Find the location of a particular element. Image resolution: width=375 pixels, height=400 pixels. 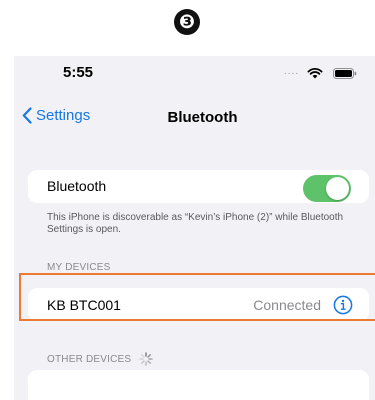

bluetooth-toggle is located at coordinates (327, 188).